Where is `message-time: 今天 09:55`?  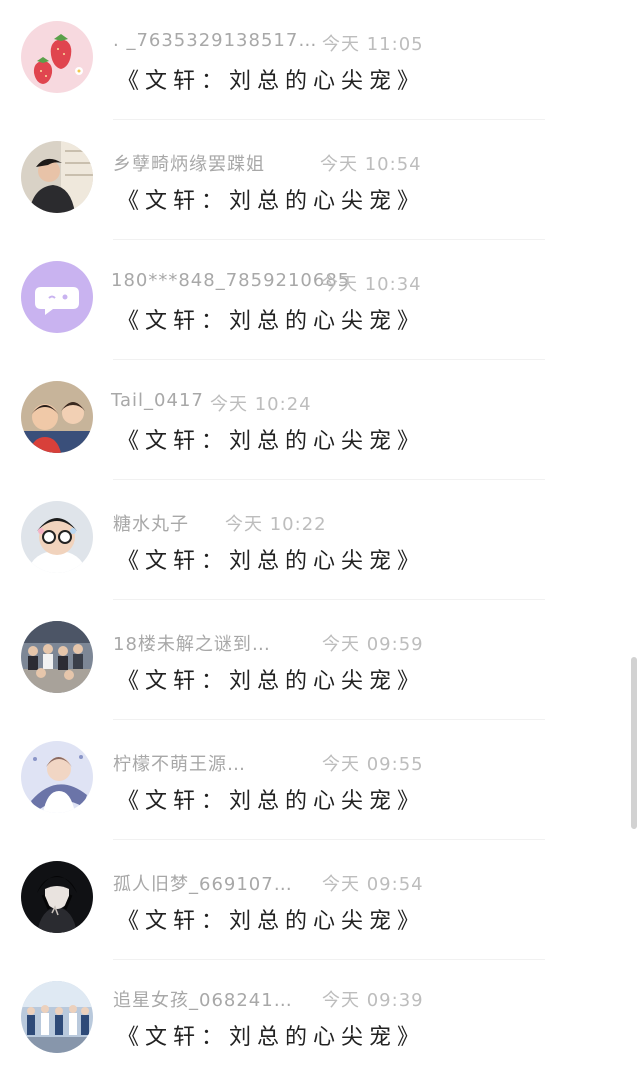 message-time: 今天 09:55 is located at coordinates (373, 764).